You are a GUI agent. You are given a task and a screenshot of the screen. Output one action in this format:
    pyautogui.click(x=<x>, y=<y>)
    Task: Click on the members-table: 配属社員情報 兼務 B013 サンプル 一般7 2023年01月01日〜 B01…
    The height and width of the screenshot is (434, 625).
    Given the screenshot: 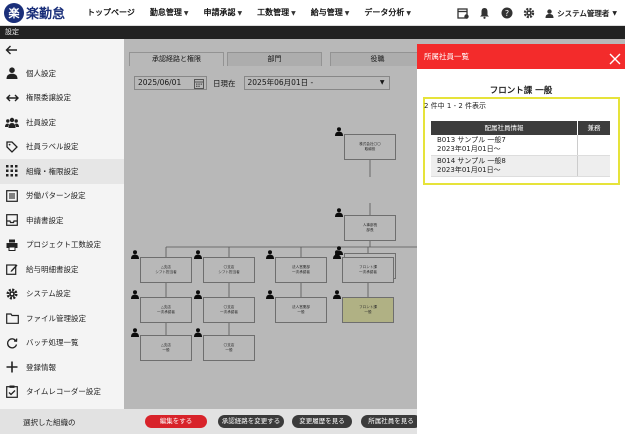 What is the action you would take?
    pyautogui.click(x=520, y=149)
    